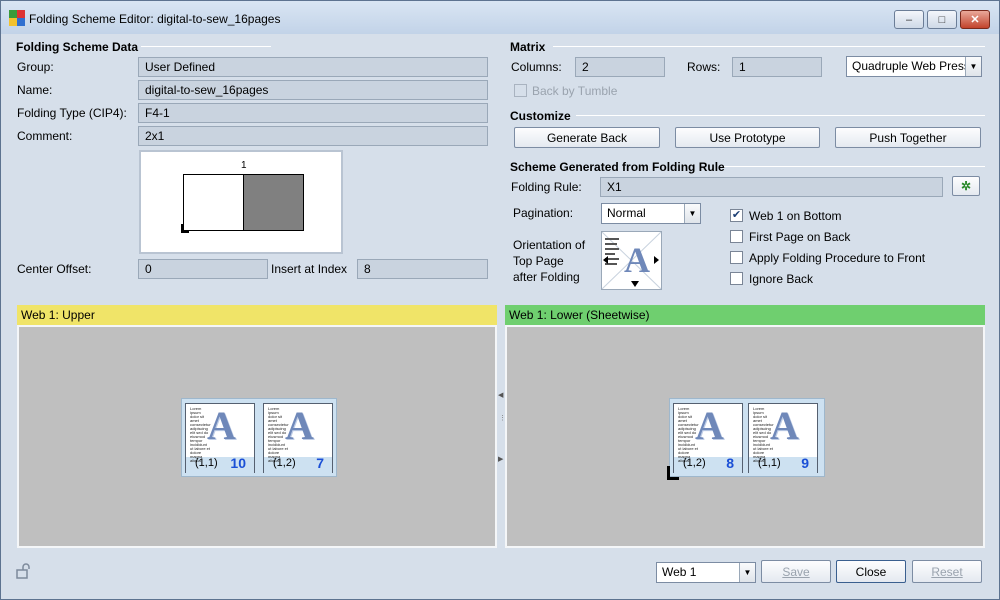  What do you see at coordinates (244, 165) in the screenshot?
I see `preview-column-number: 1` at bounding box center [244, 165].